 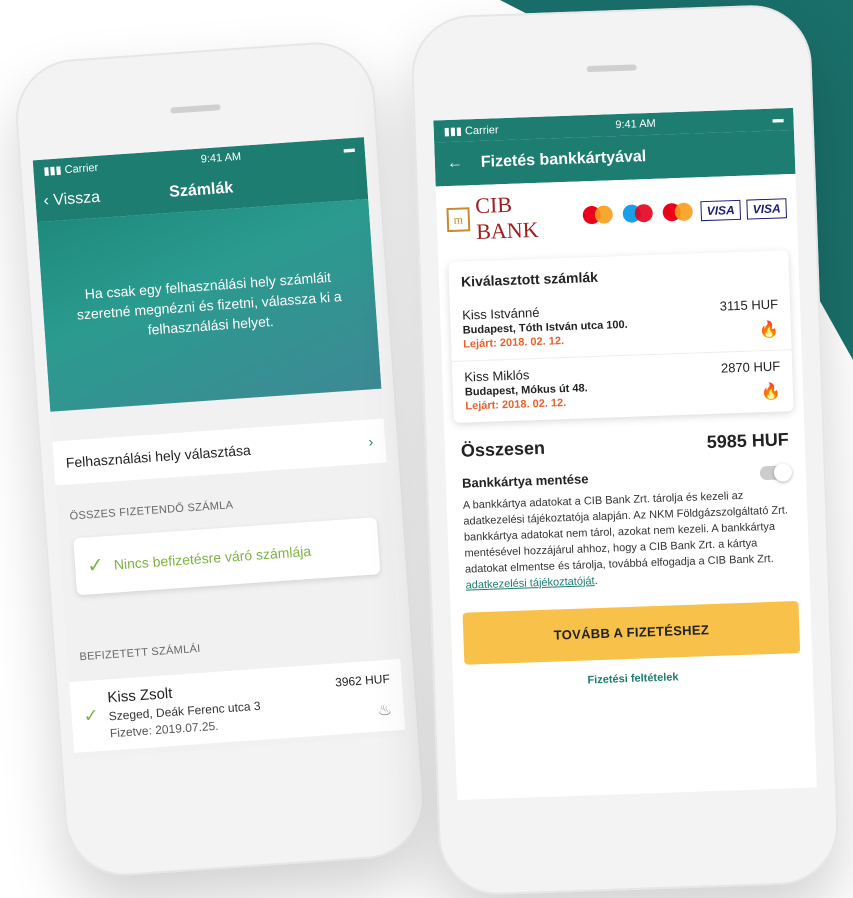 I want to click on maestro-icon, so click(x=637, y=213).